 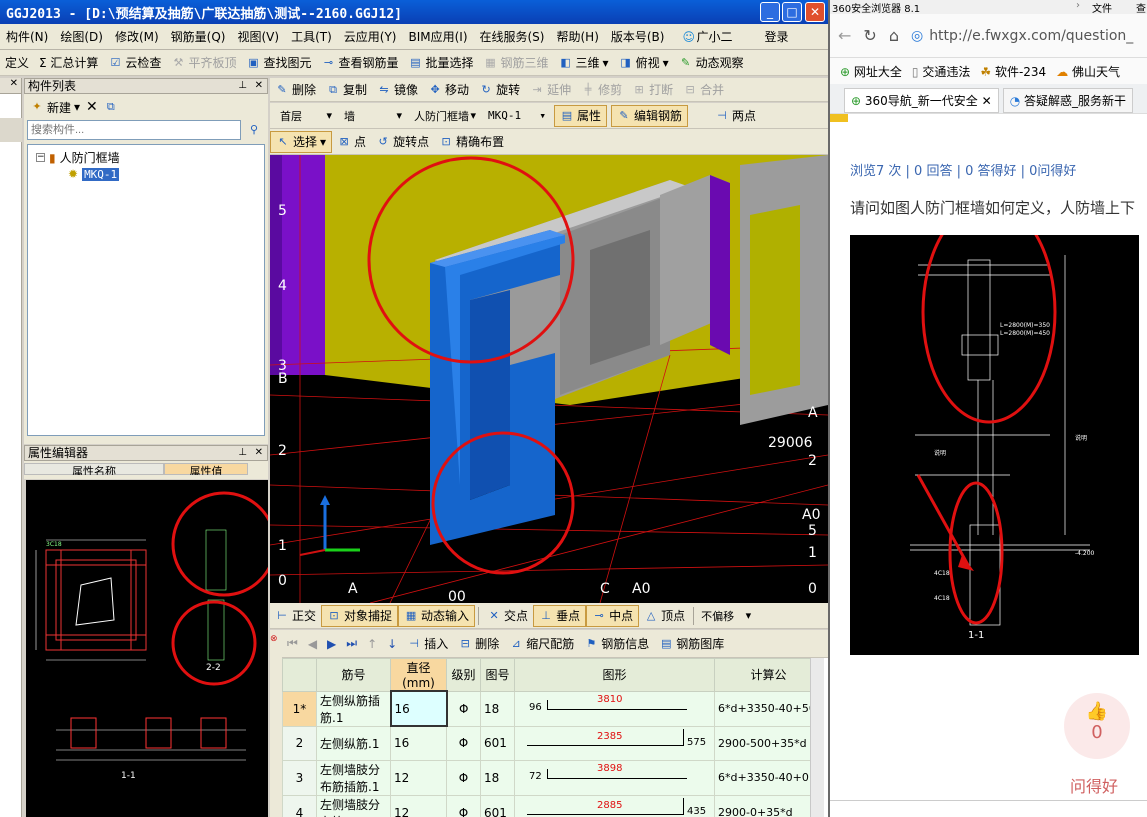 I want to click on 3d-view-select: ◧ 三维 ▾, so click(x=584, y=63).